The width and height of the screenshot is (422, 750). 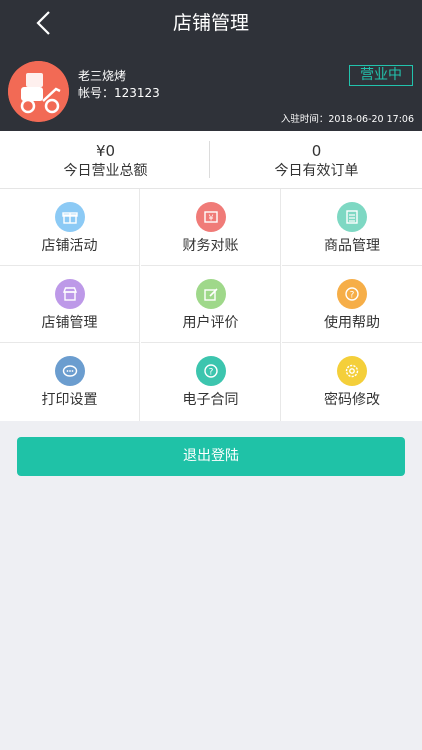 I want to click on menu-label: 店铺管理, so click(x=69, y=323).